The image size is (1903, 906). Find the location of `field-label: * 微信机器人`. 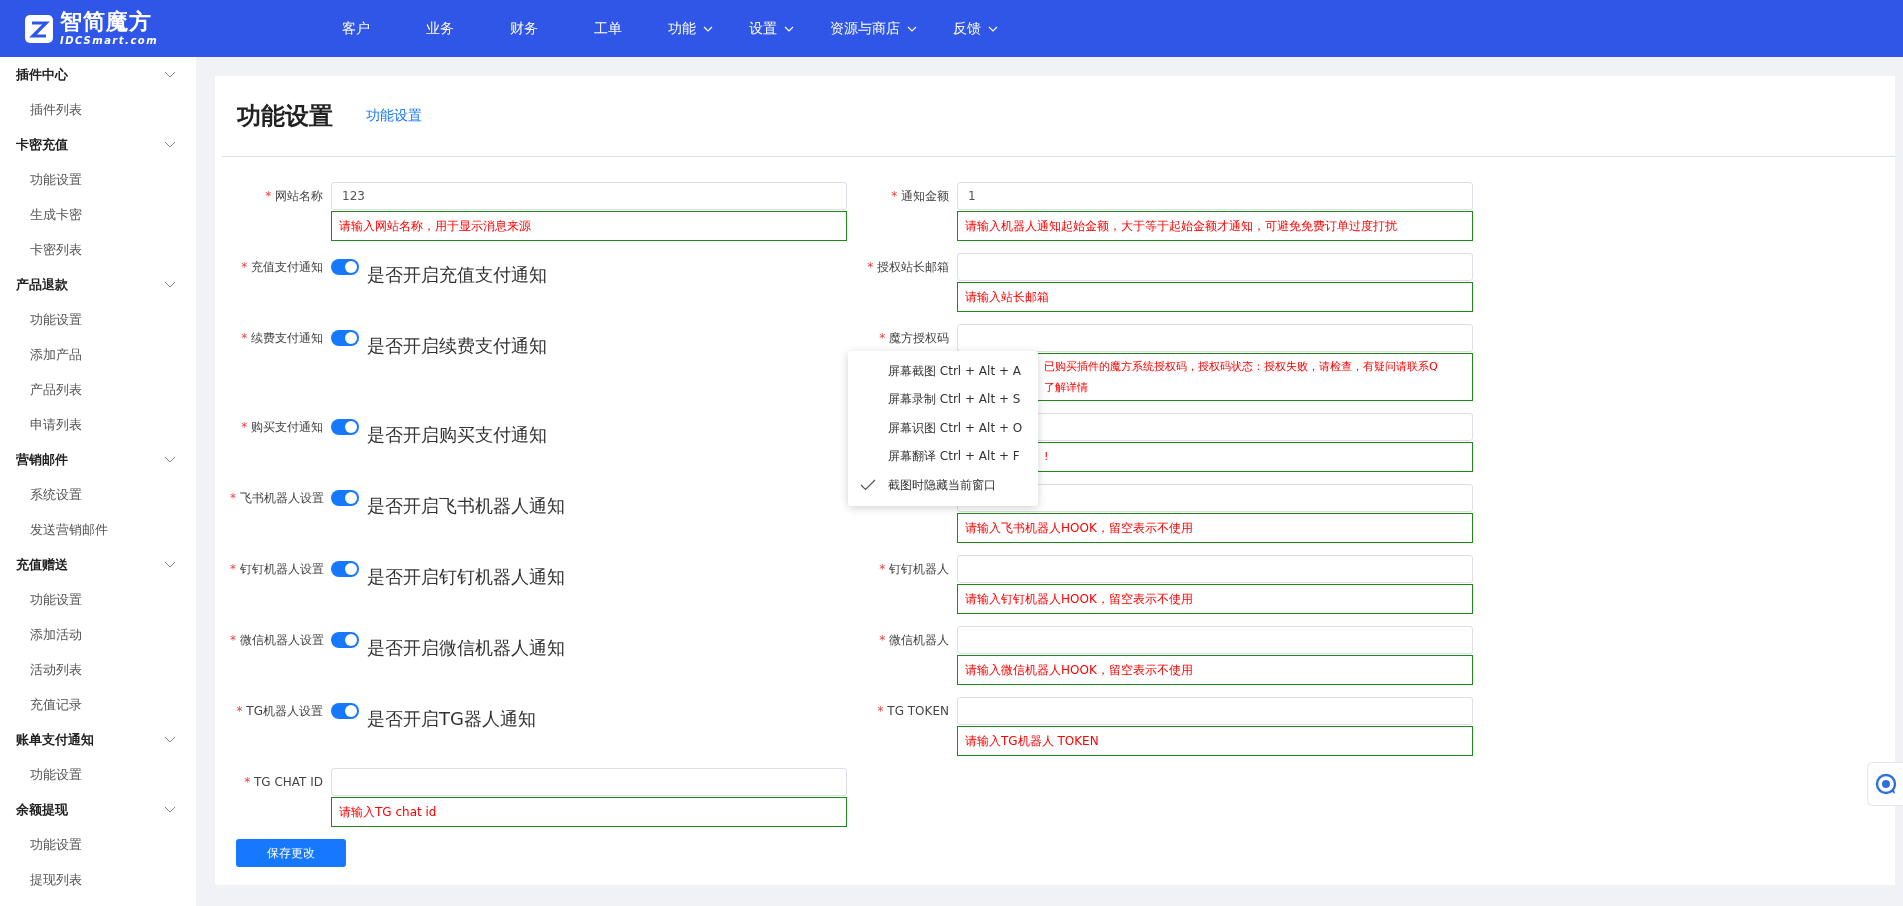

field-label: * 微信机器人 is located at coordinates (914, 640).